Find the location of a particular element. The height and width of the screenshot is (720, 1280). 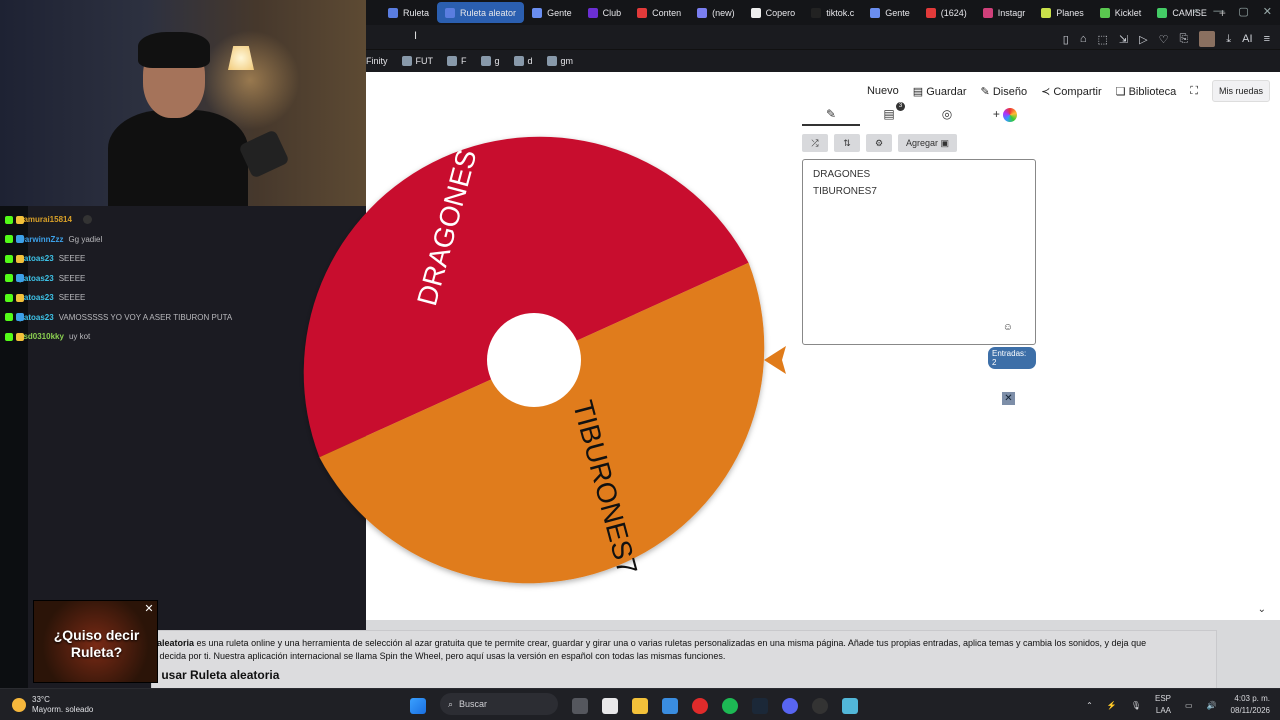

store-icon is located at coordinates (670, 705).